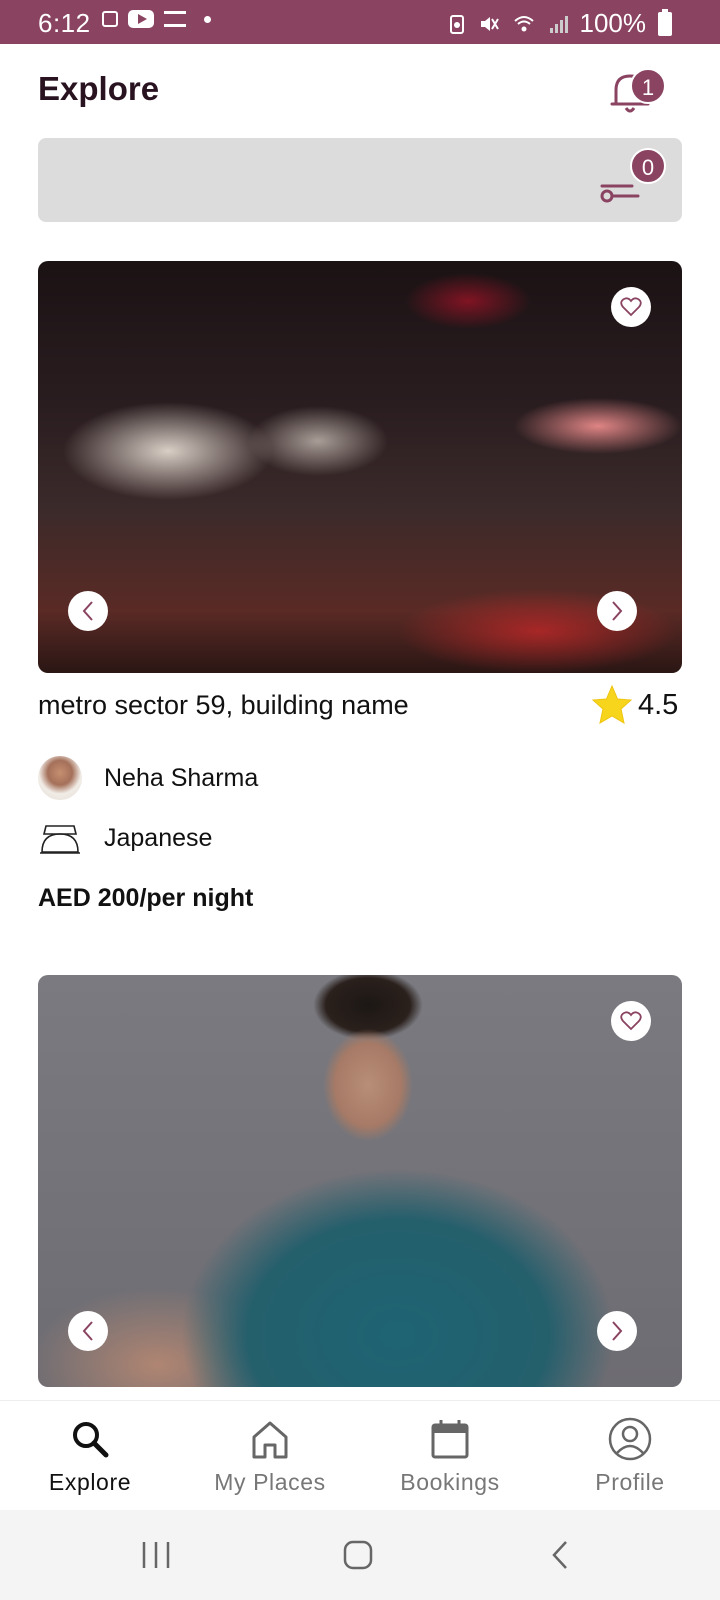  I want to click on calendar-notification-icon, so click(110, 19).